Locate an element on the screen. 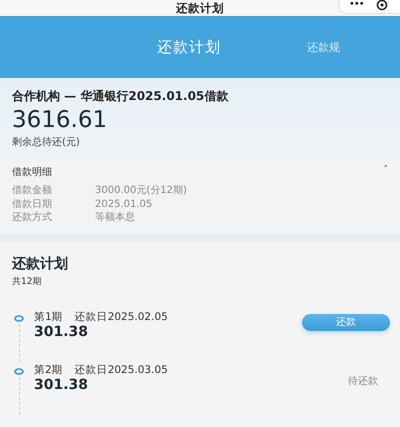 This screenshot has height=427, width=400. tab: 还款规 is located at coordinates (323, 47).